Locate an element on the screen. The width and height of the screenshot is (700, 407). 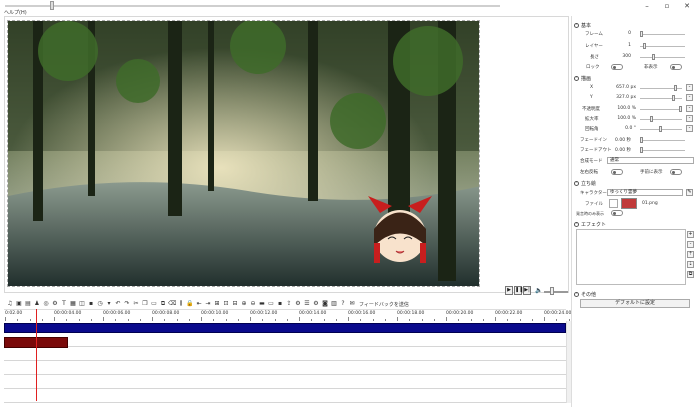
x-slider-thumb is located at coordinates (675, 88).